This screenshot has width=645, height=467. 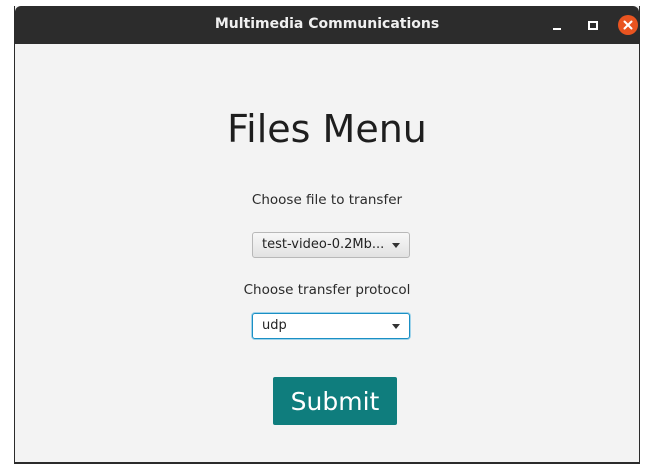 I want to click on protocol-select-label: Choose transfer protocol, so click(x=327, y=290).